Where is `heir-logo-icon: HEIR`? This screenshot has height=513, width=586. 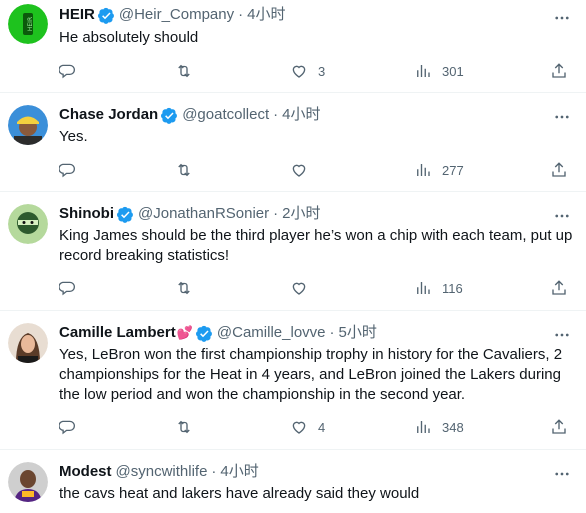
heir-logo-icon: HEIR is located at coordinates (28, 24).